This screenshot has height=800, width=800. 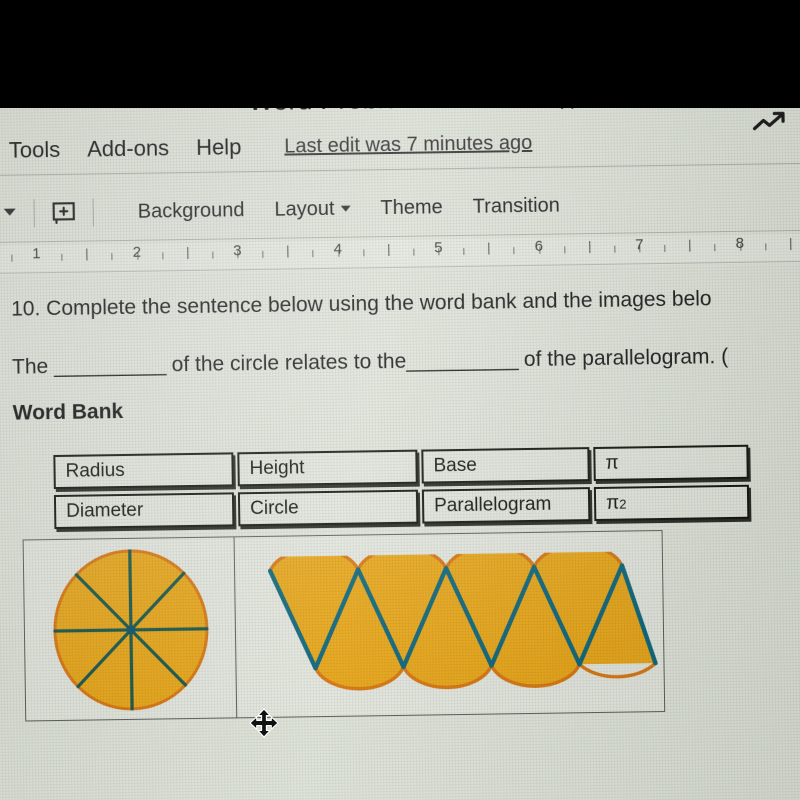 I want to click on ruler-number: 3, so click(x=237, y=251).